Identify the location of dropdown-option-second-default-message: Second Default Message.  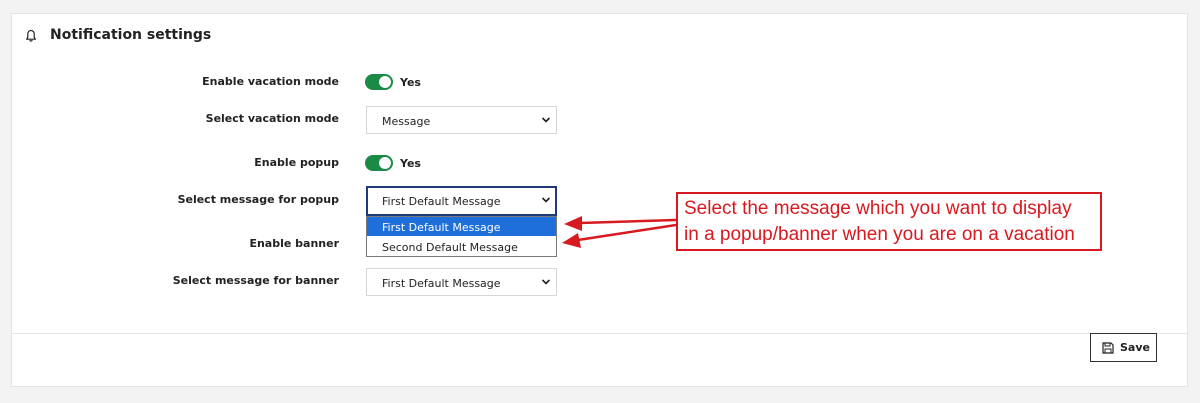
(461, 246).